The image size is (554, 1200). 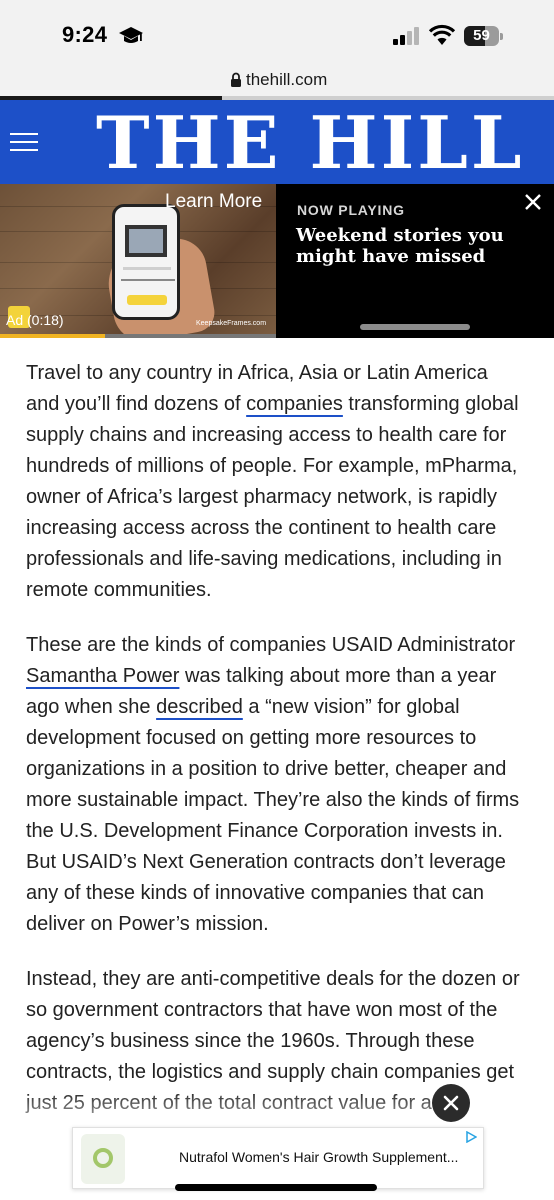 I want to click on site-logo: THE HILL, so click(x=310, y=143).